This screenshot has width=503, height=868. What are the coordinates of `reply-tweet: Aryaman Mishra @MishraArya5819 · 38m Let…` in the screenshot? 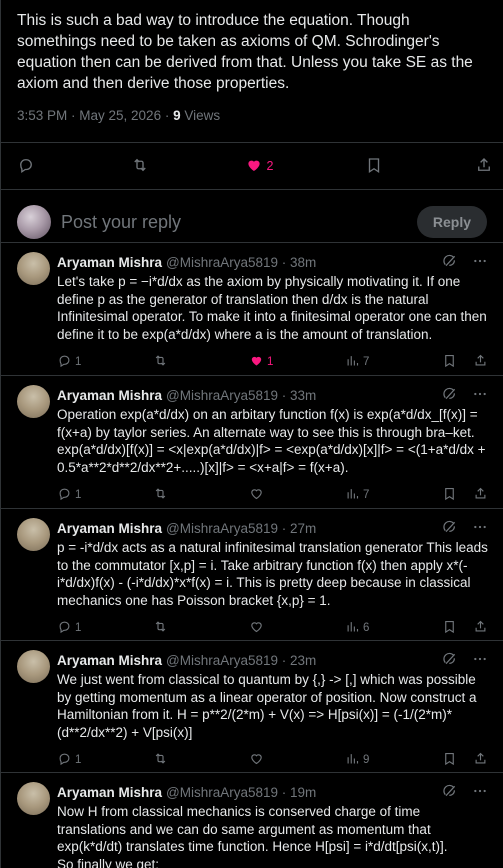 It's located at (252, 306).